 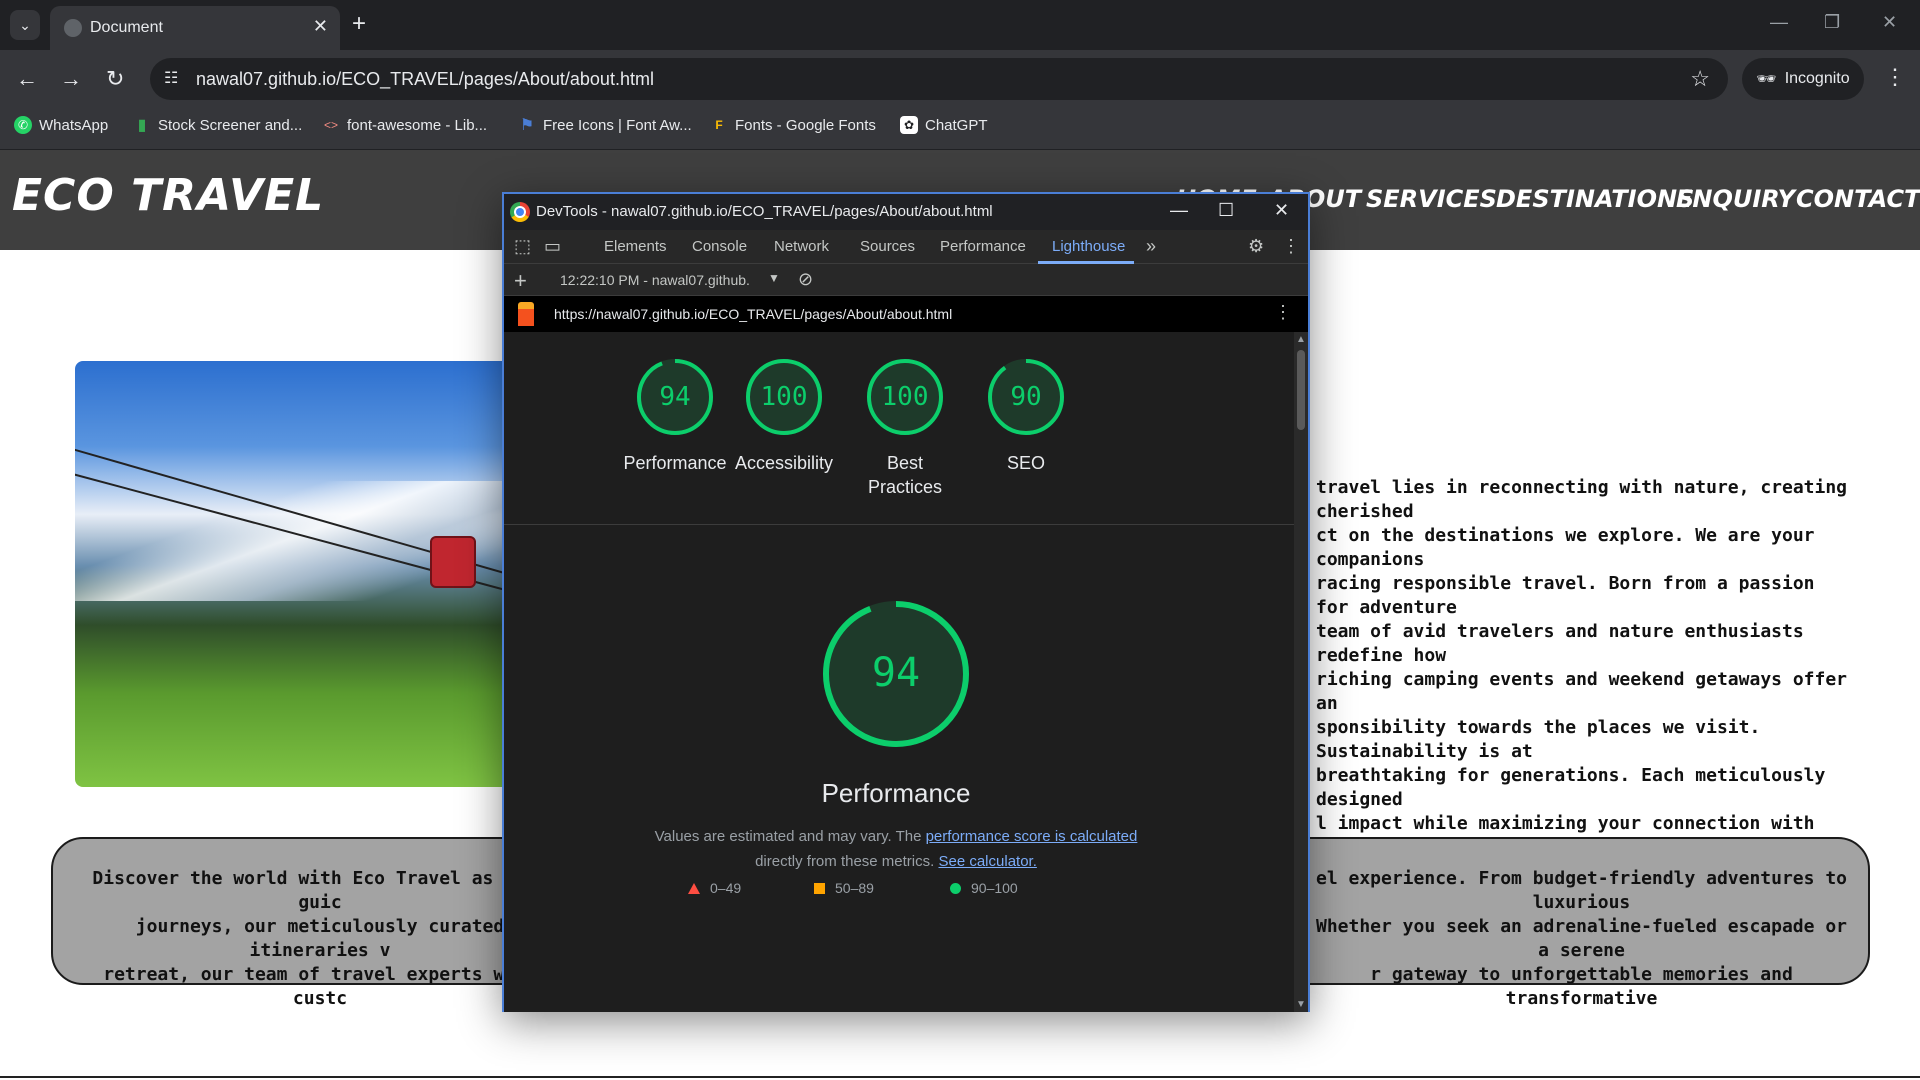 I want to click on bookmark-label: Fonts - Google Fonts, so click(x=805, y=125).